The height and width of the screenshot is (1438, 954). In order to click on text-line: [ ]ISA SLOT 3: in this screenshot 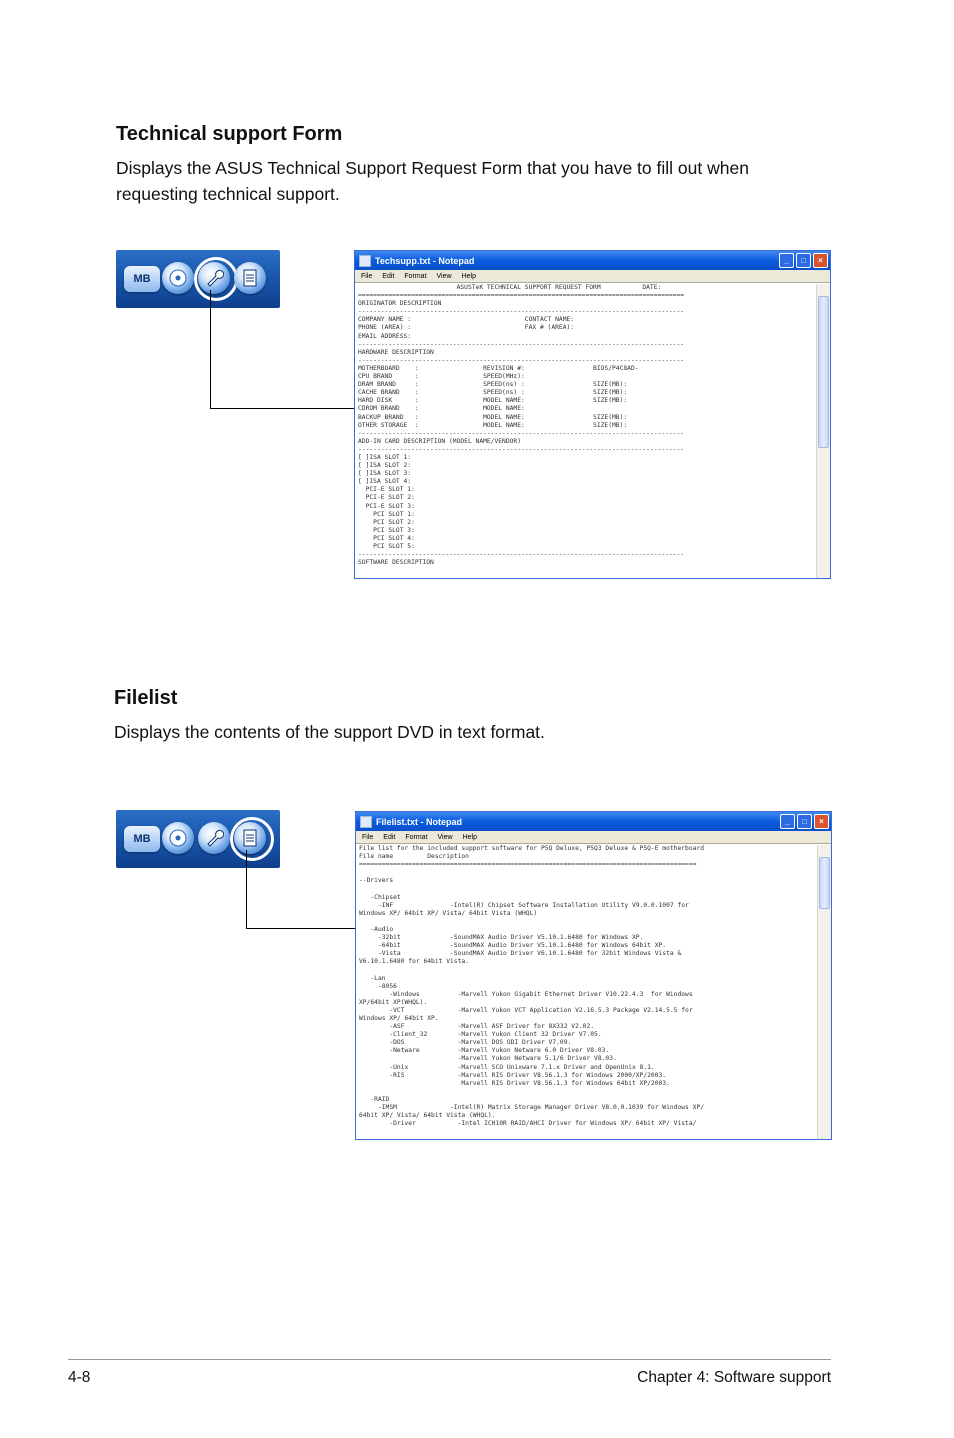, I will do `click(385, 474)`.